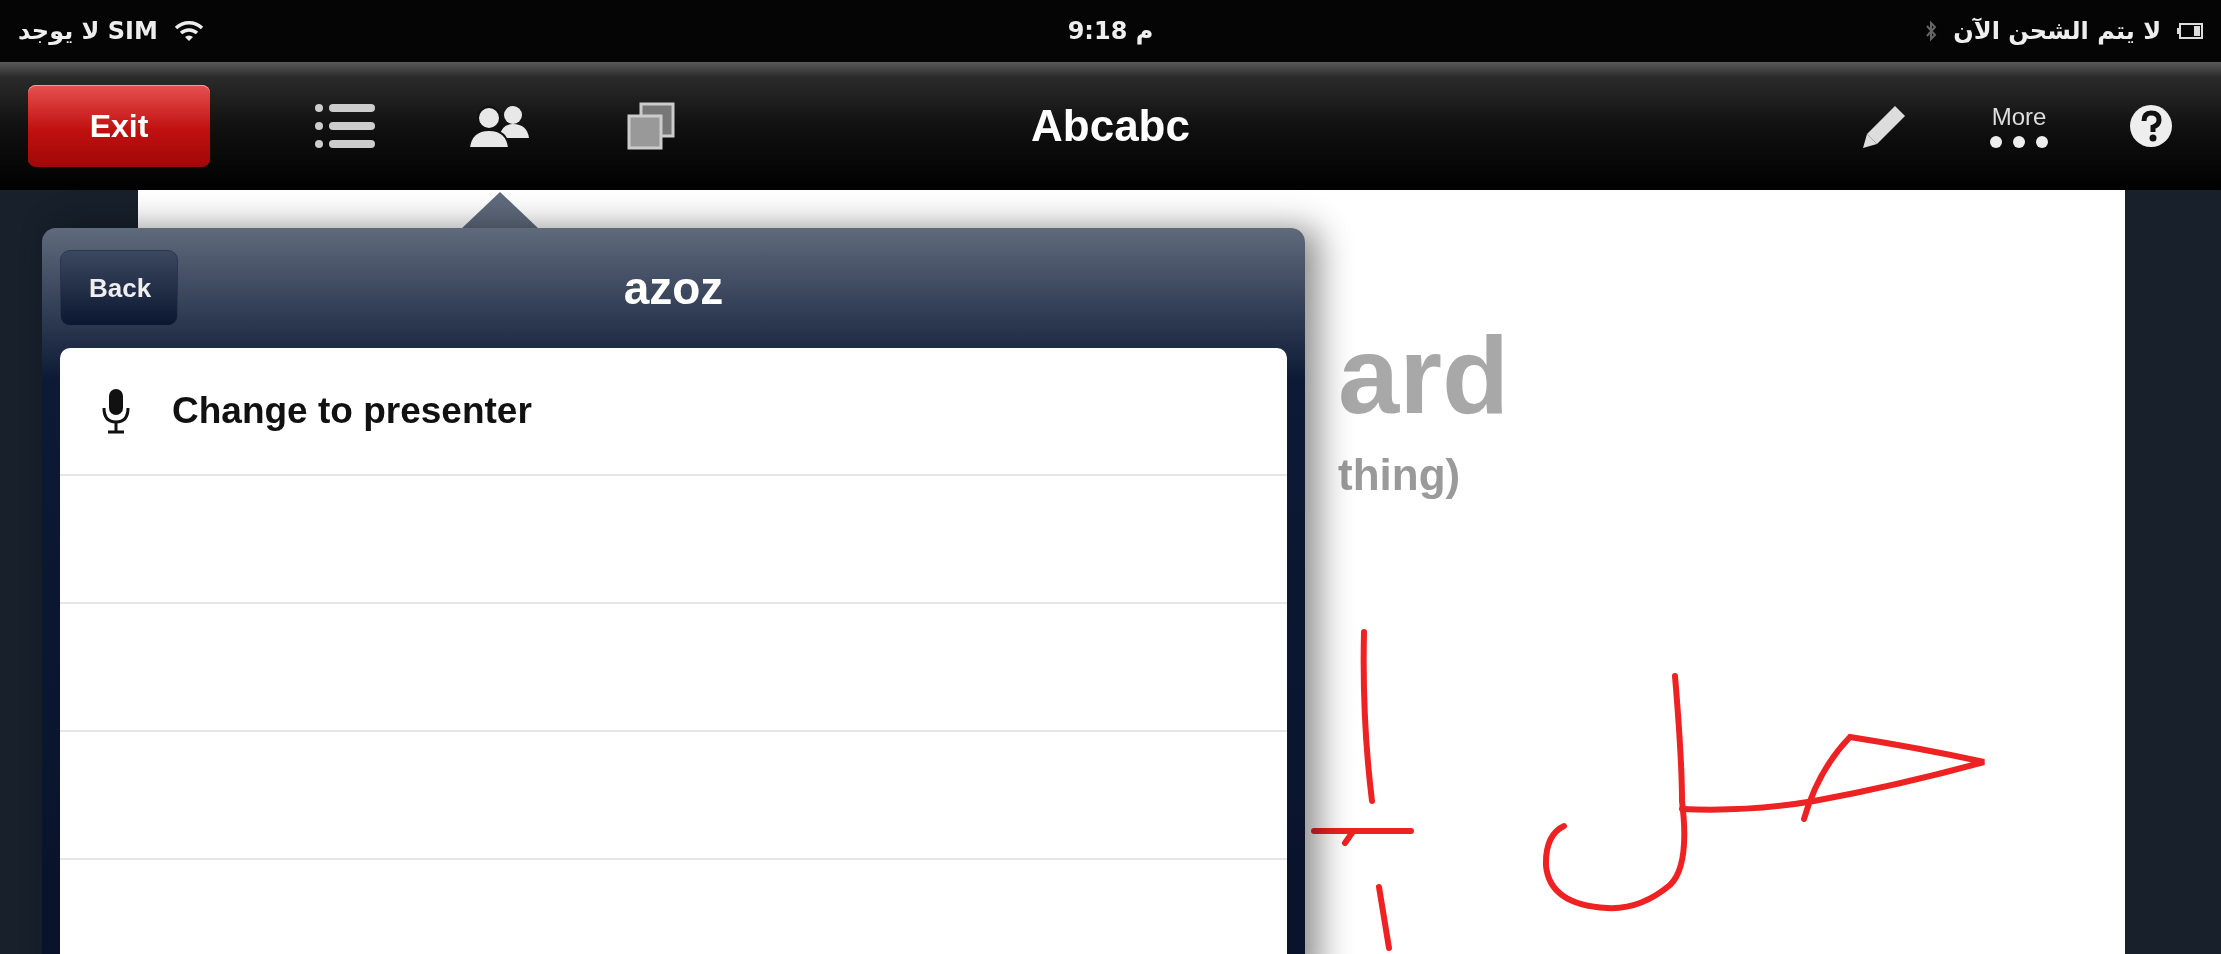 This screenshot has width=2221, height=954. I want to click on help-icon, so click(2151, 126).